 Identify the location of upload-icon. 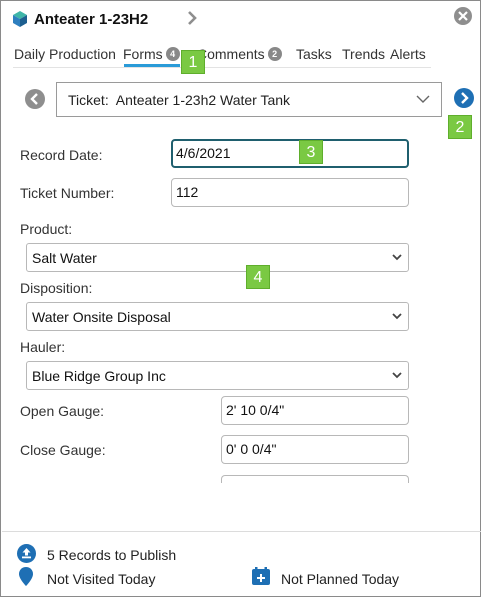
(26, 553).